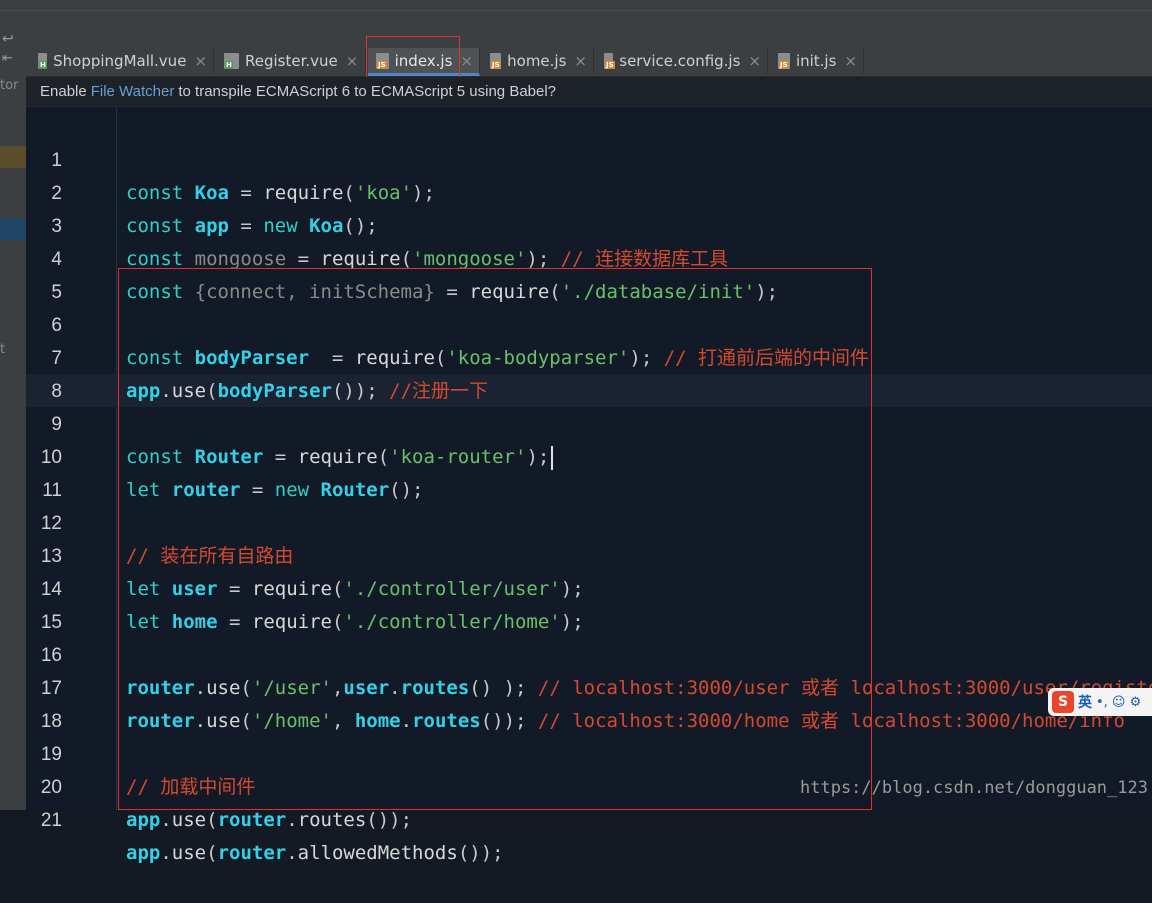  Describe the element at coordinates (7, 58) in the screenshot. I see `hide-panel-icon: ⇤` at that location.